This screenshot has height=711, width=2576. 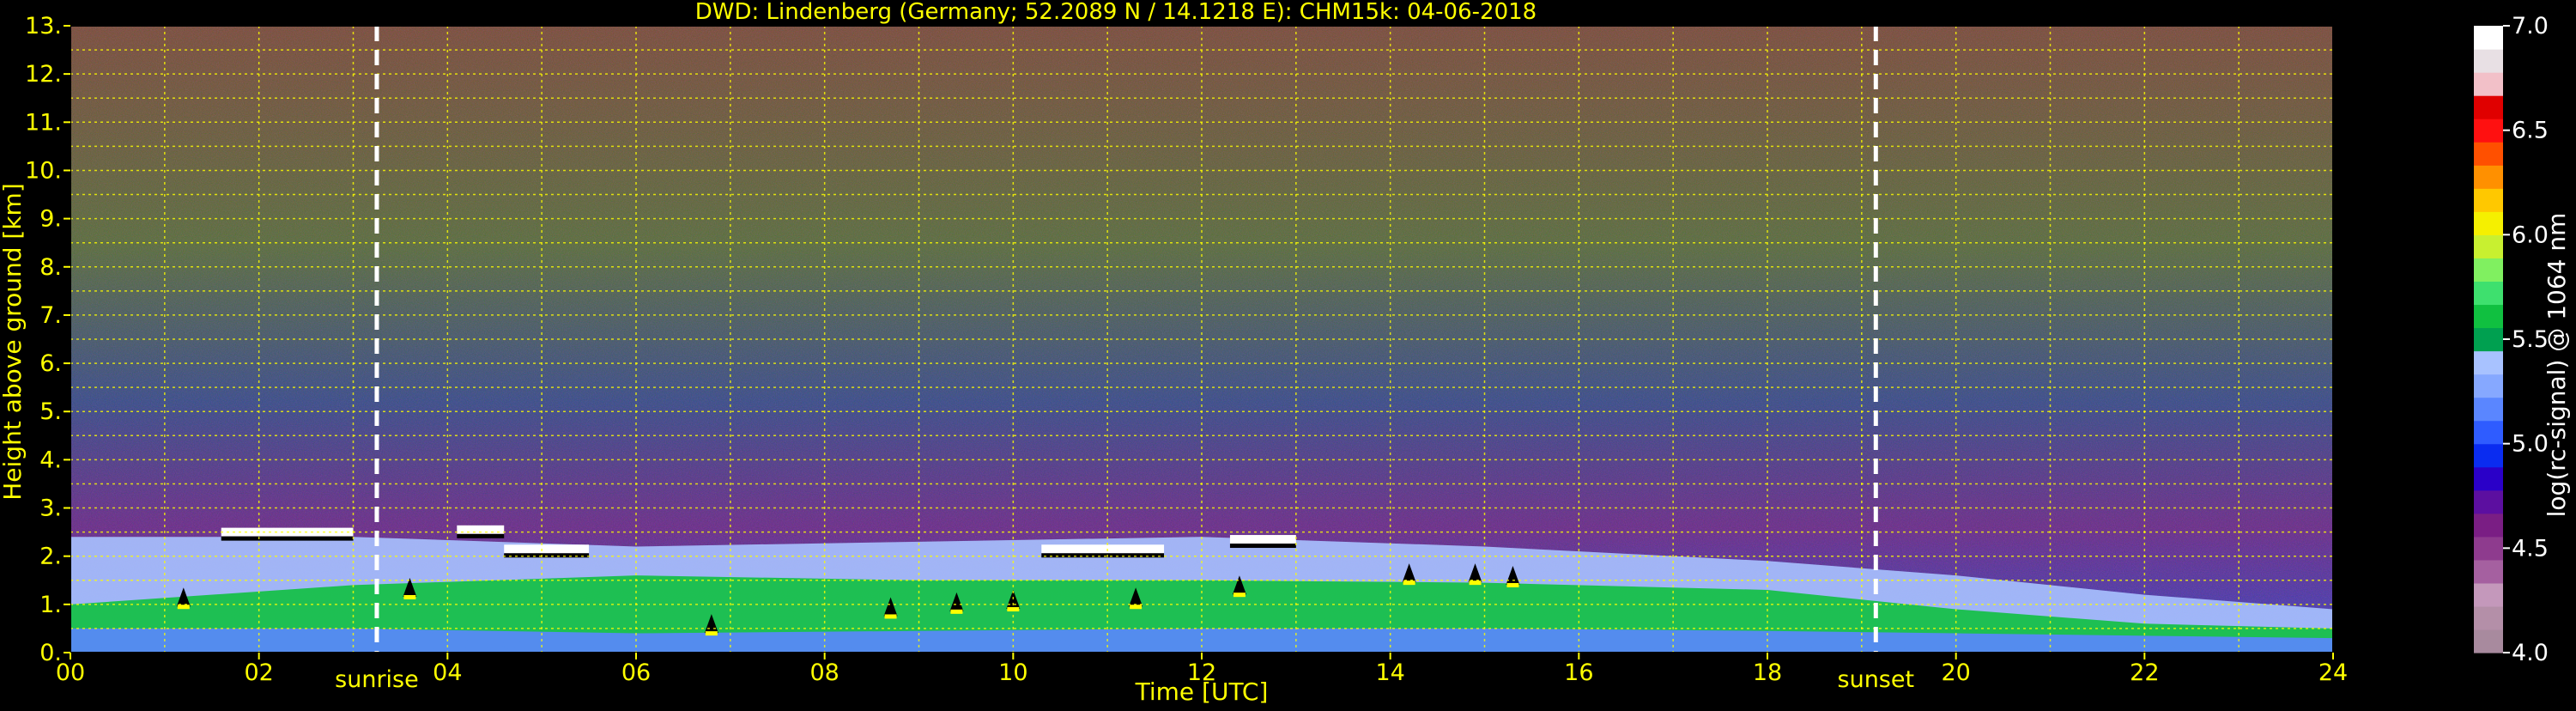 What do you see at coordinates (2530, 548) in the screenshot?
I see `colorbar-tick-label-4.5: 4.5` at bounding box center [2530, 548].